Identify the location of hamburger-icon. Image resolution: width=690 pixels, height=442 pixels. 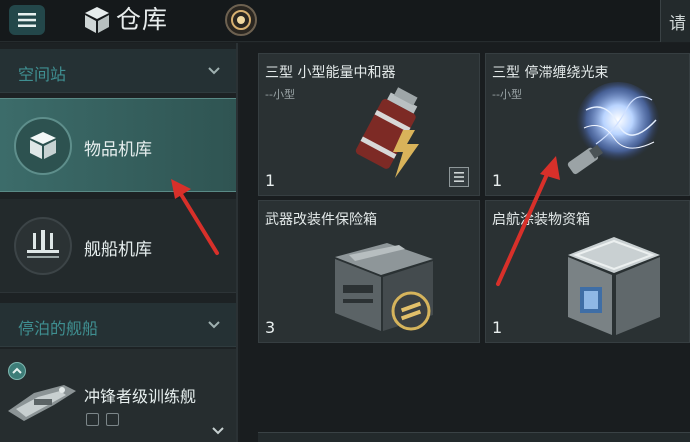
(27, 20).